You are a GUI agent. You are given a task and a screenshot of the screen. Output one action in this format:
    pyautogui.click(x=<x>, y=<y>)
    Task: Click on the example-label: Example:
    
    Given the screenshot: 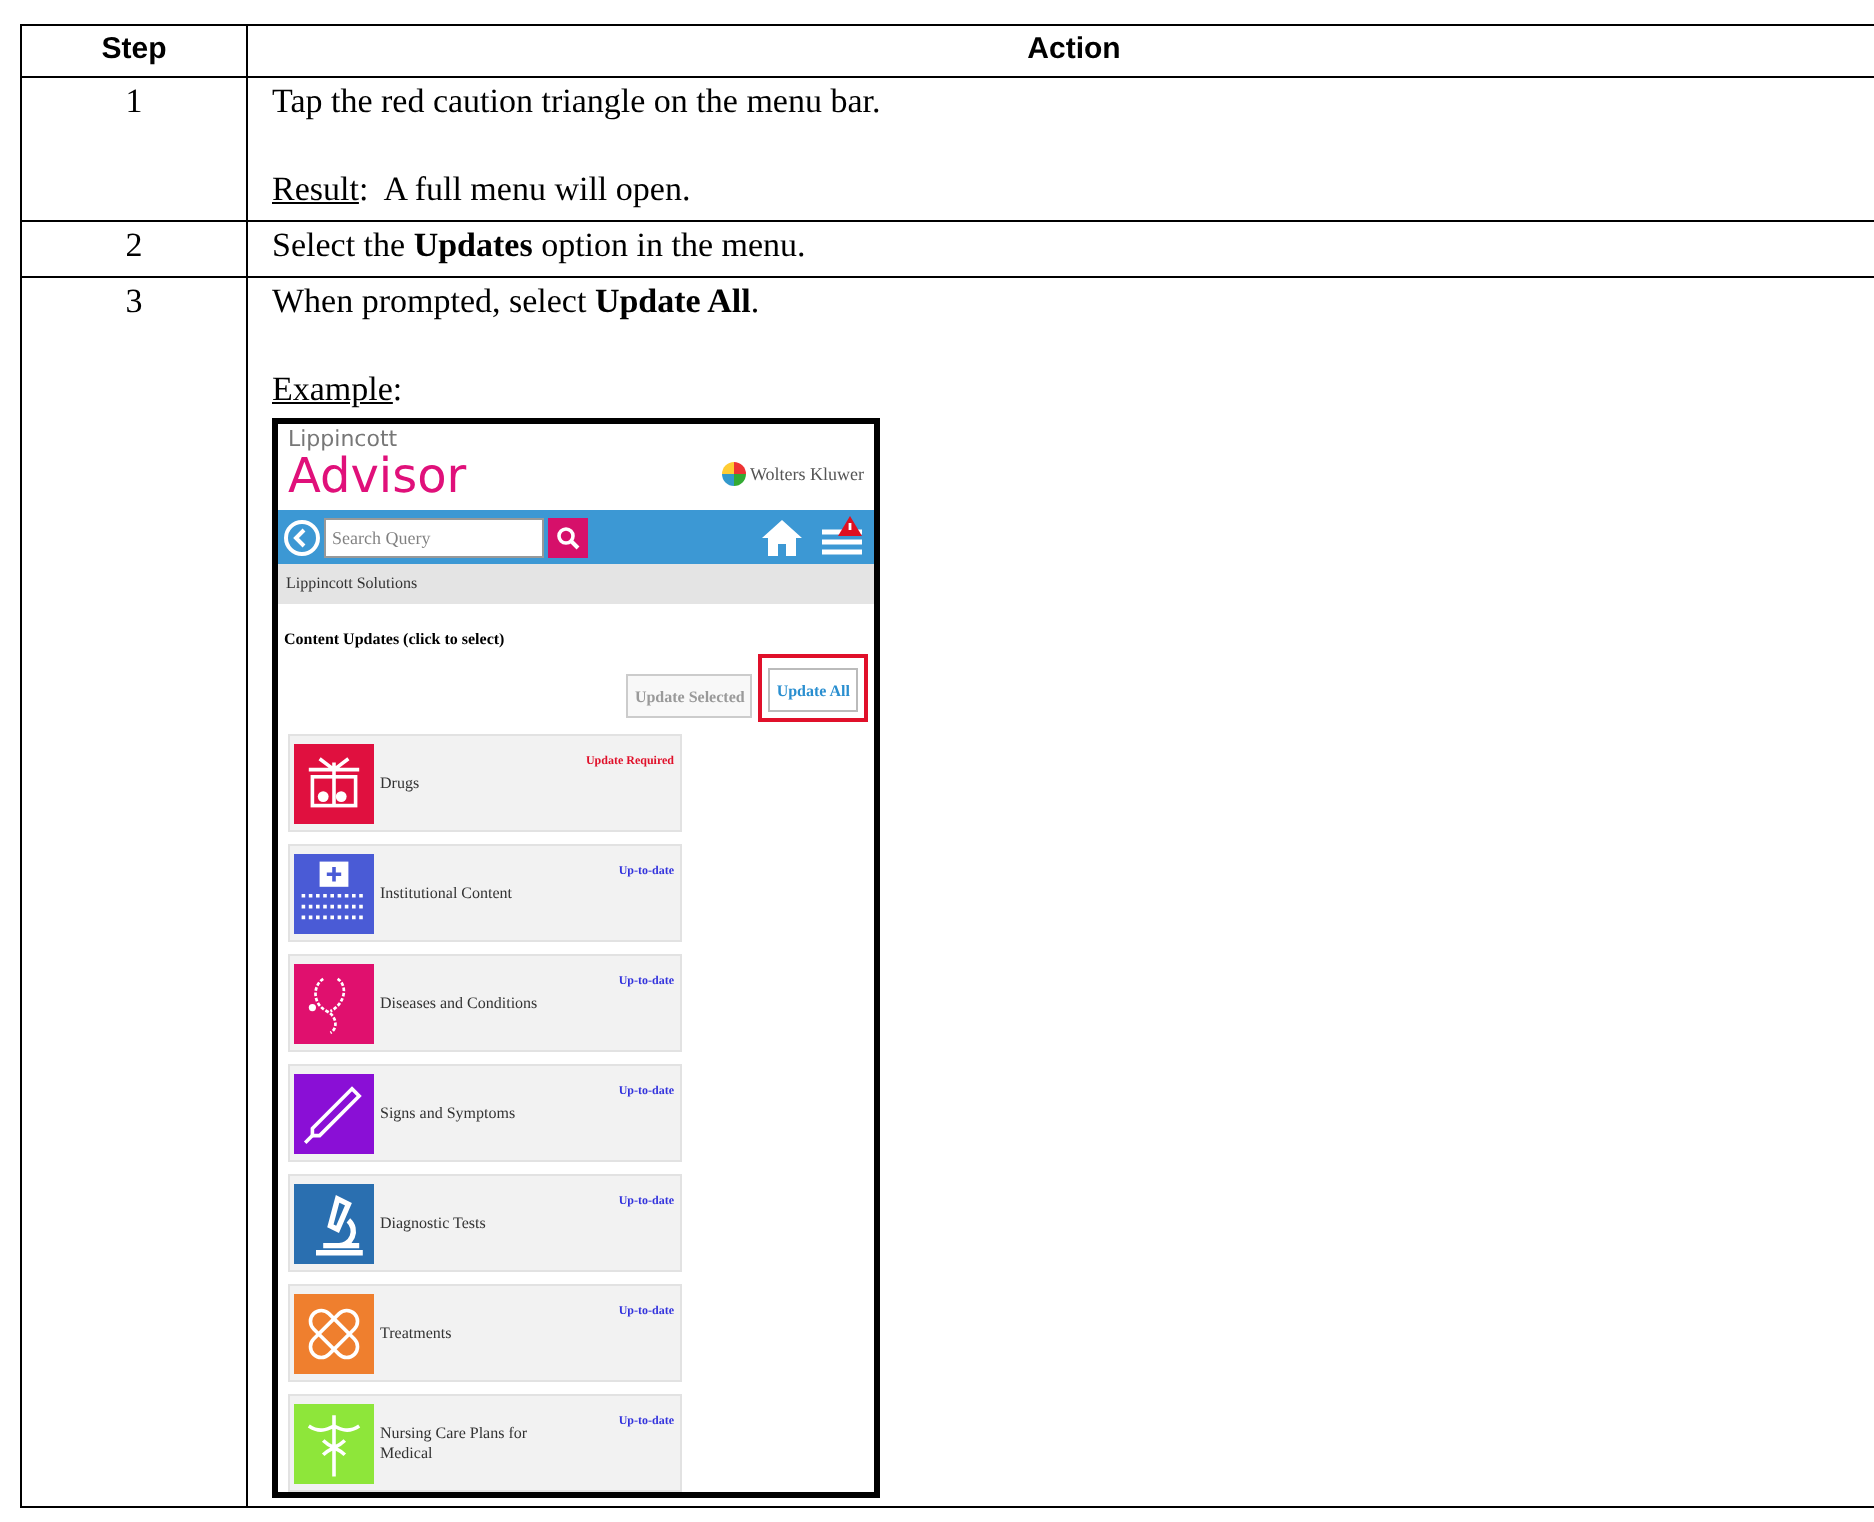 What is the action you would take?
    pyautogui.click(x=338, y=390)
    